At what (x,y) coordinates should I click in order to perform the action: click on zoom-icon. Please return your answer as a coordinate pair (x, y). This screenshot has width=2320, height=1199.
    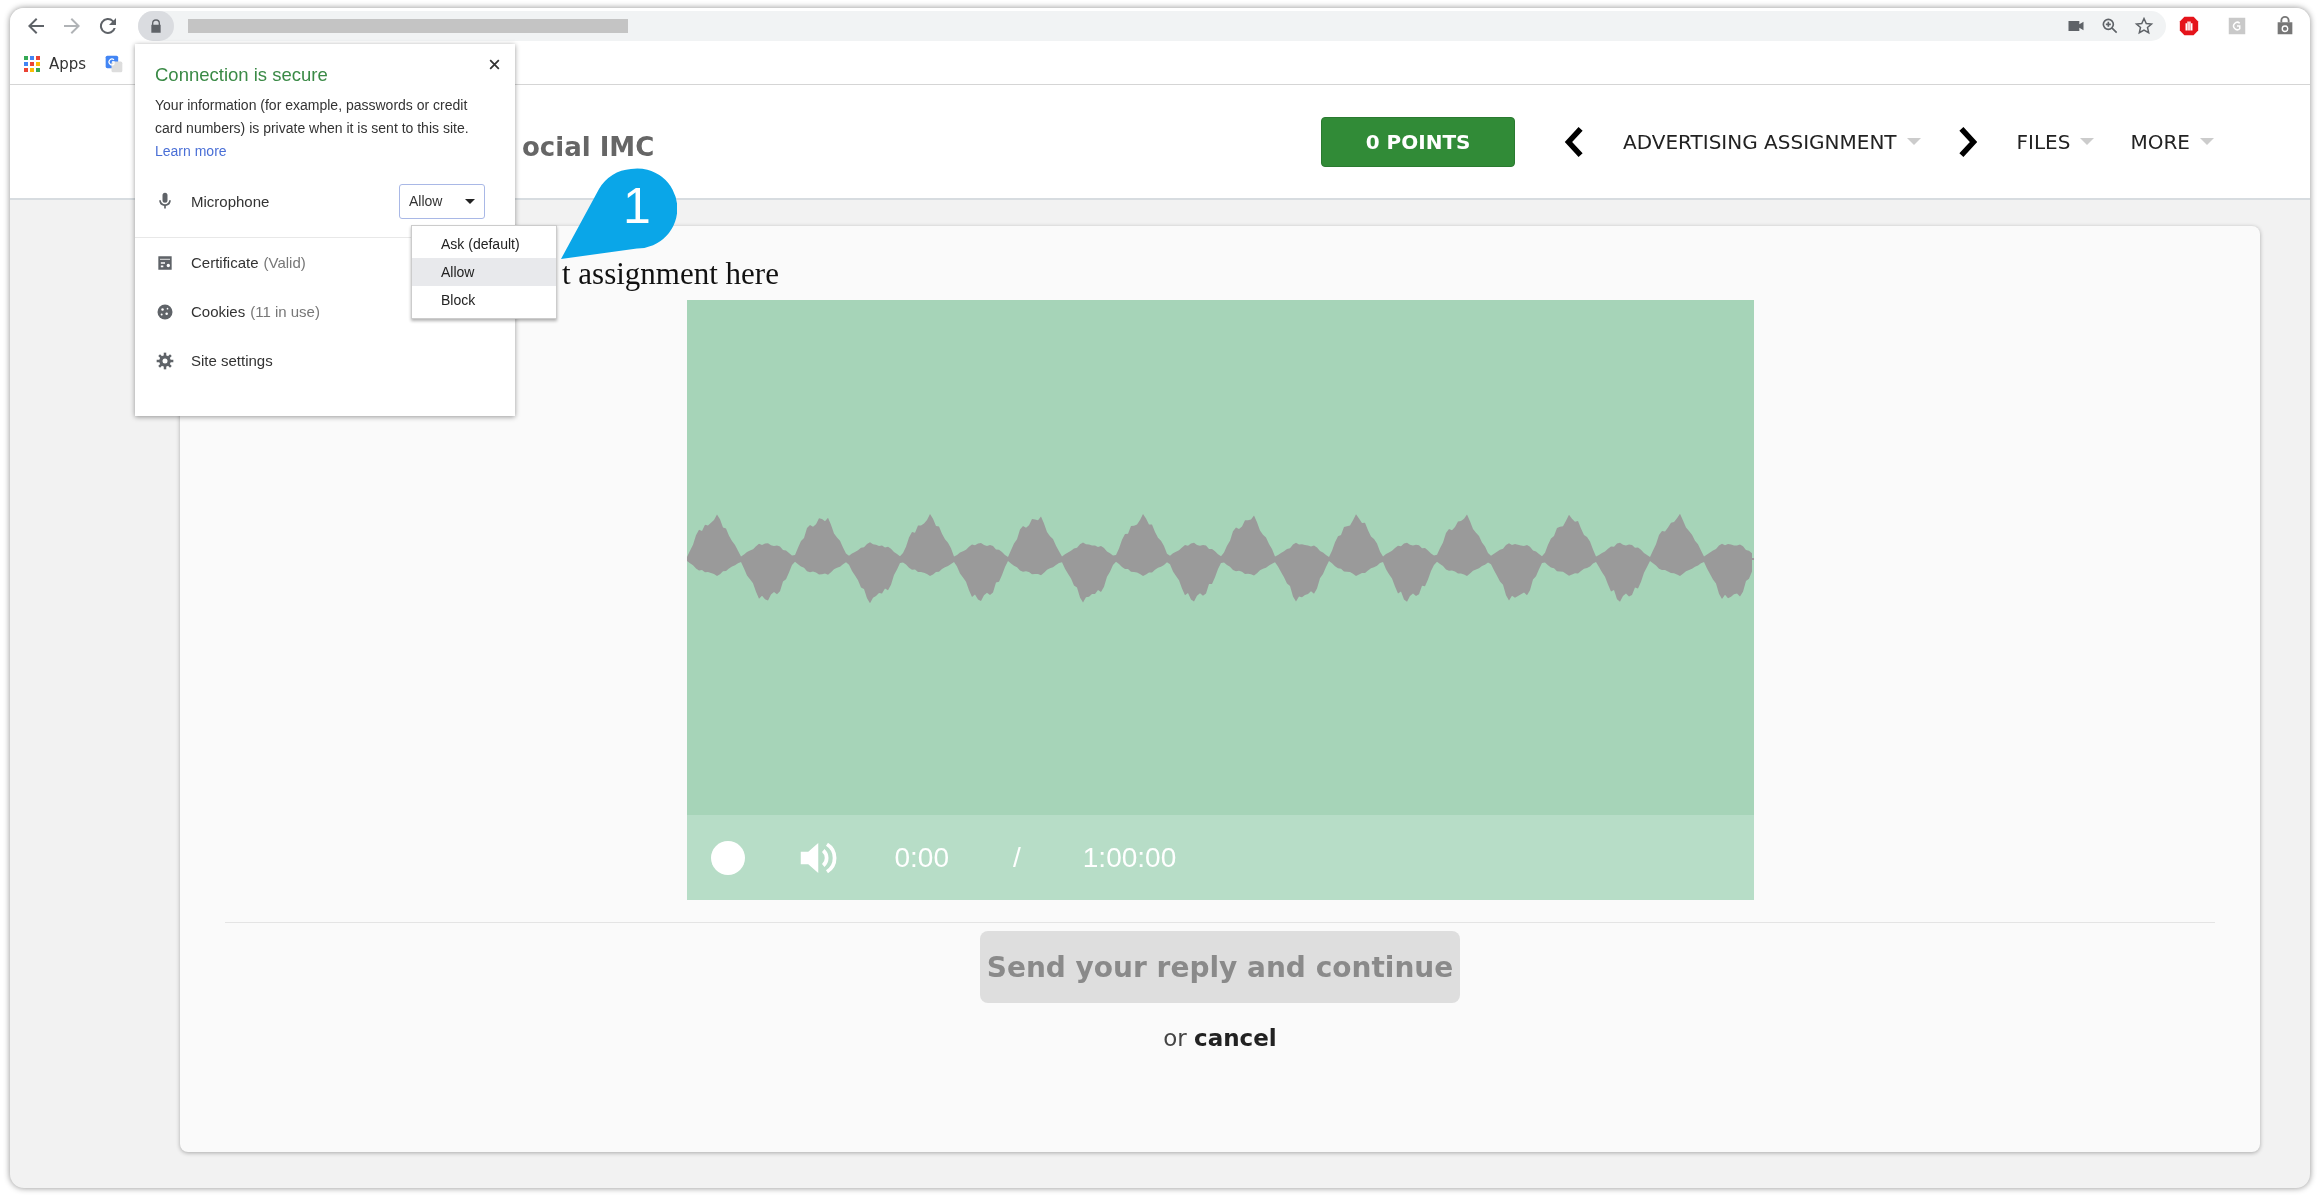
    Looking at the image, I should click on (2110, 26).